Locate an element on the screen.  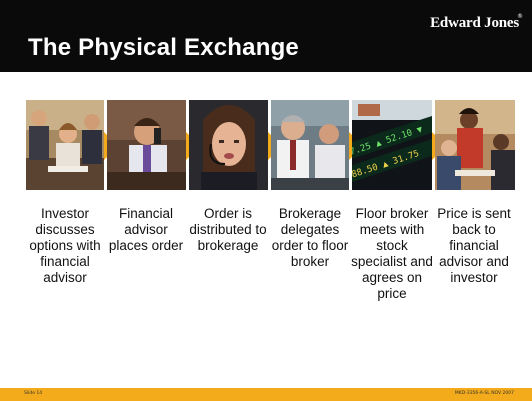
stock-ticker-photo: 47.25 ▲ 52.10 ▼ 88.50 ▲ 31.75 is located at coordinates (392, 145).